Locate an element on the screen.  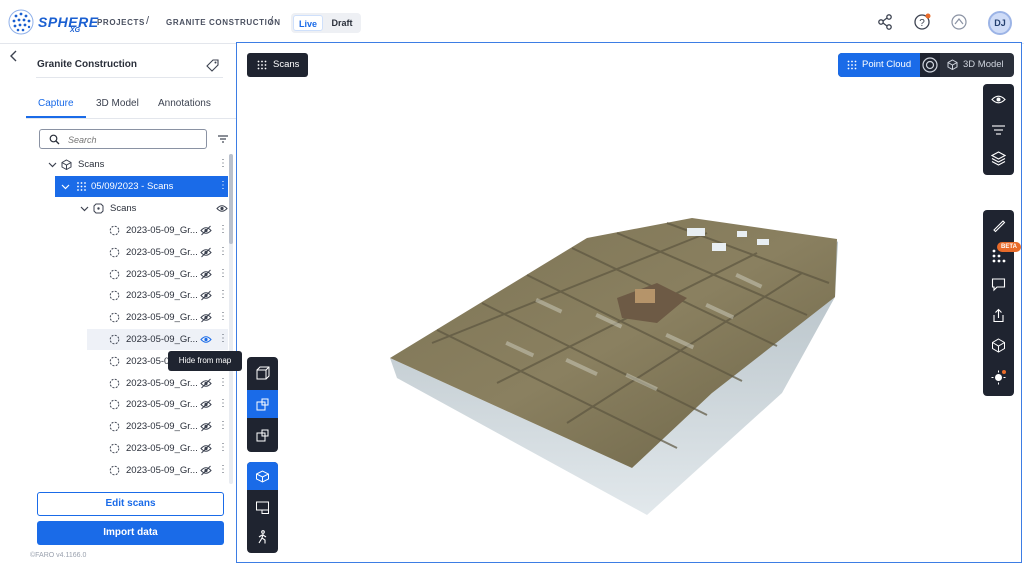
project-title: Granite Construction is located at coordinates (87, 64).